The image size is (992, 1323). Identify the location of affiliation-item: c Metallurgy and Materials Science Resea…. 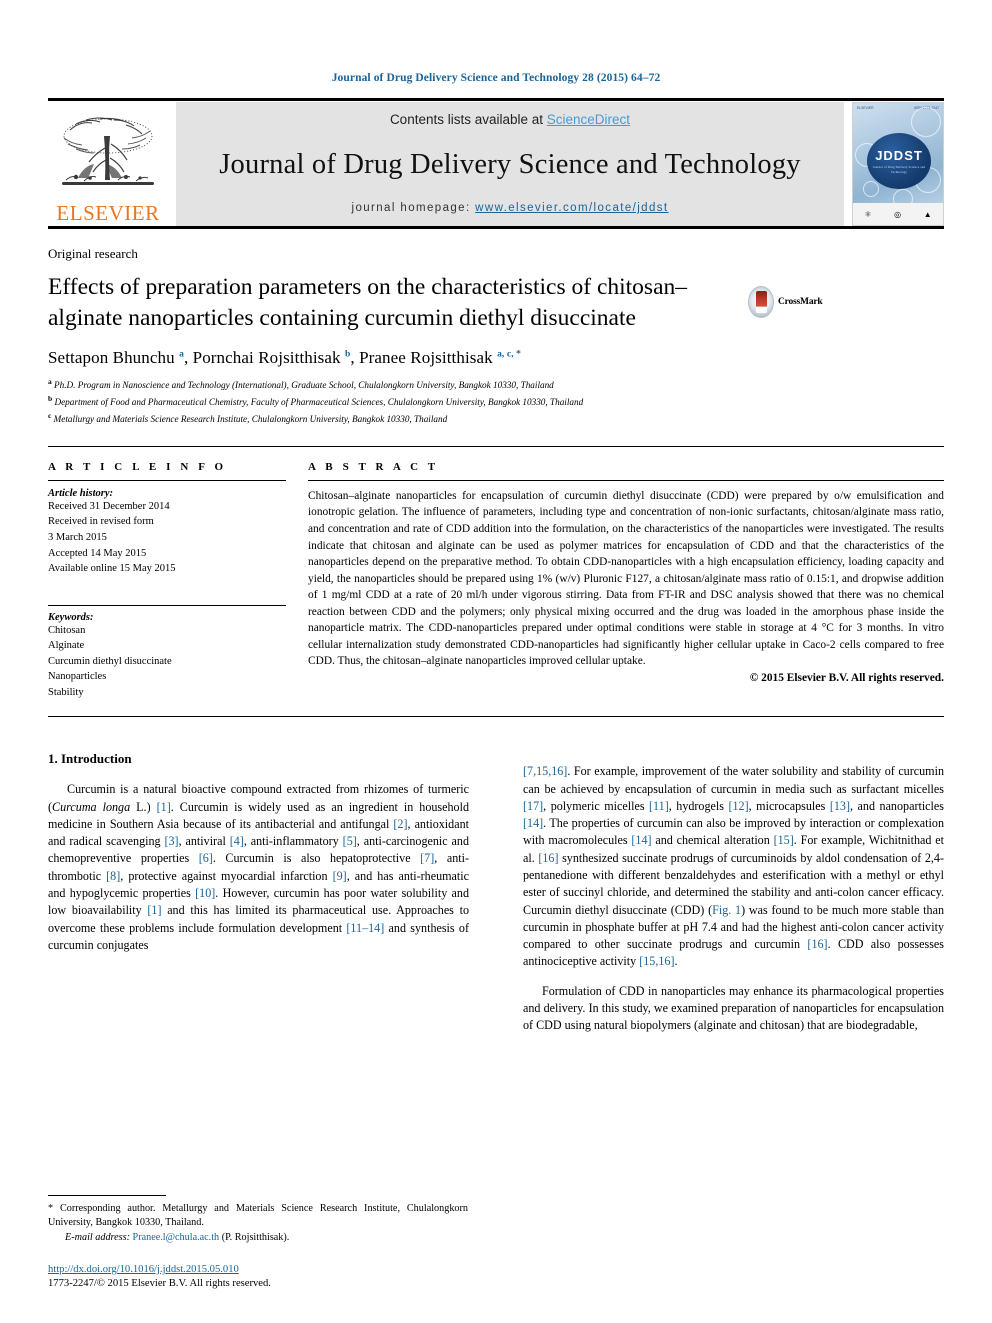
(496, 418).